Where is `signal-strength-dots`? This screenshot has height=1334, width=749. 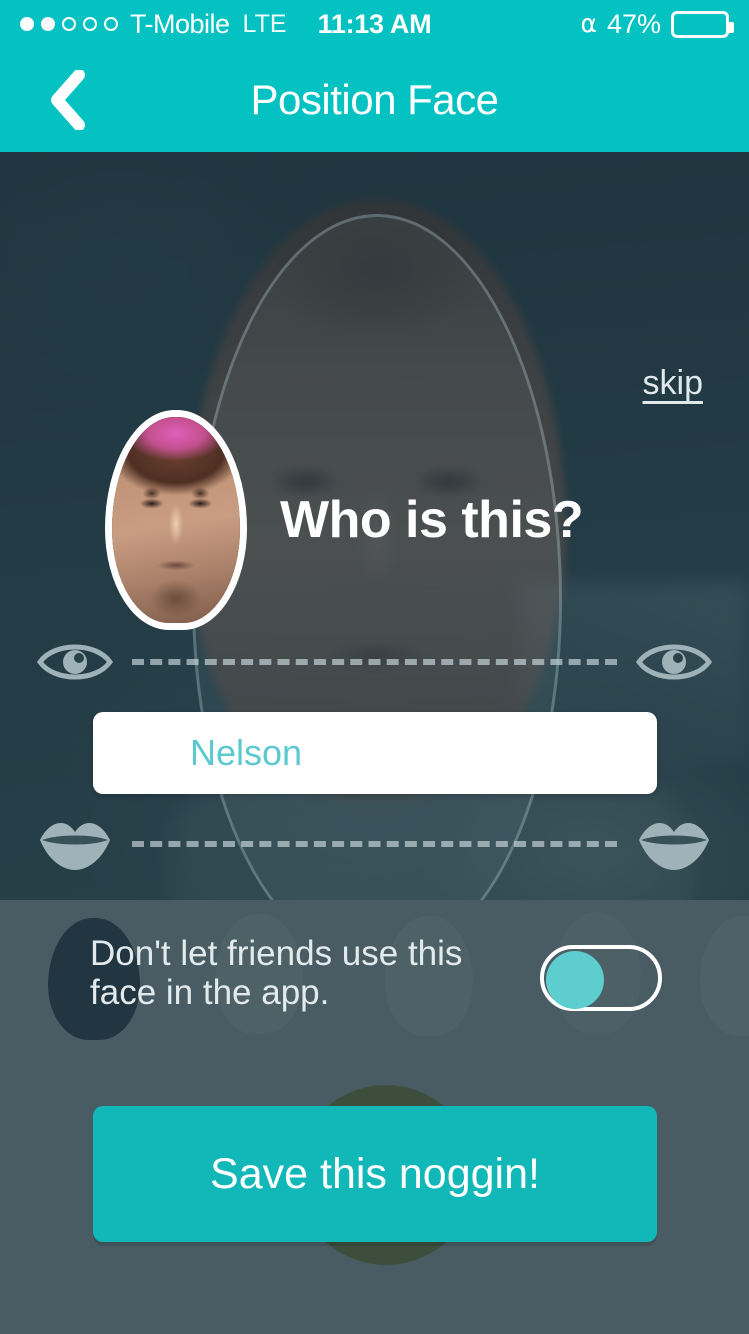
signal-strength-dots is located at coordinates (69, 24).